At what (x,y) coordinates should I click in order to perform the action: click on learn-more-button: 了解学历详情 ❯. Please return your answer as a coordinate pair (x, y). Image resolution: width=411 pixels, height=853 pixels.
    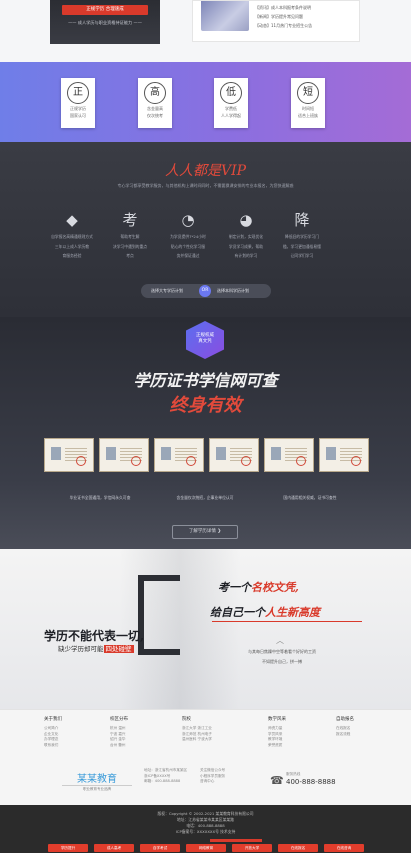
    Looking at the image, I should click on (205, 532).